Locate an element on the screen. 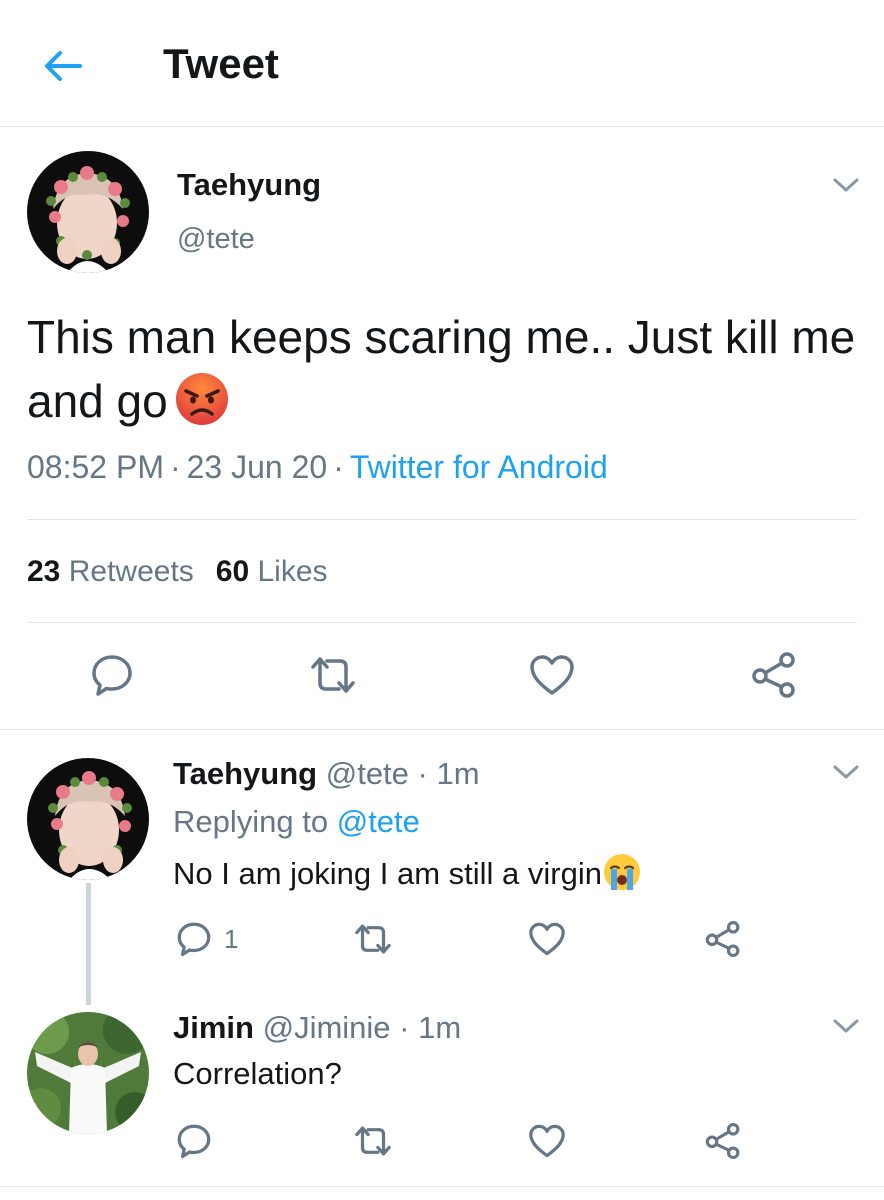  reply-actions is located at coordinates (442, 1141).